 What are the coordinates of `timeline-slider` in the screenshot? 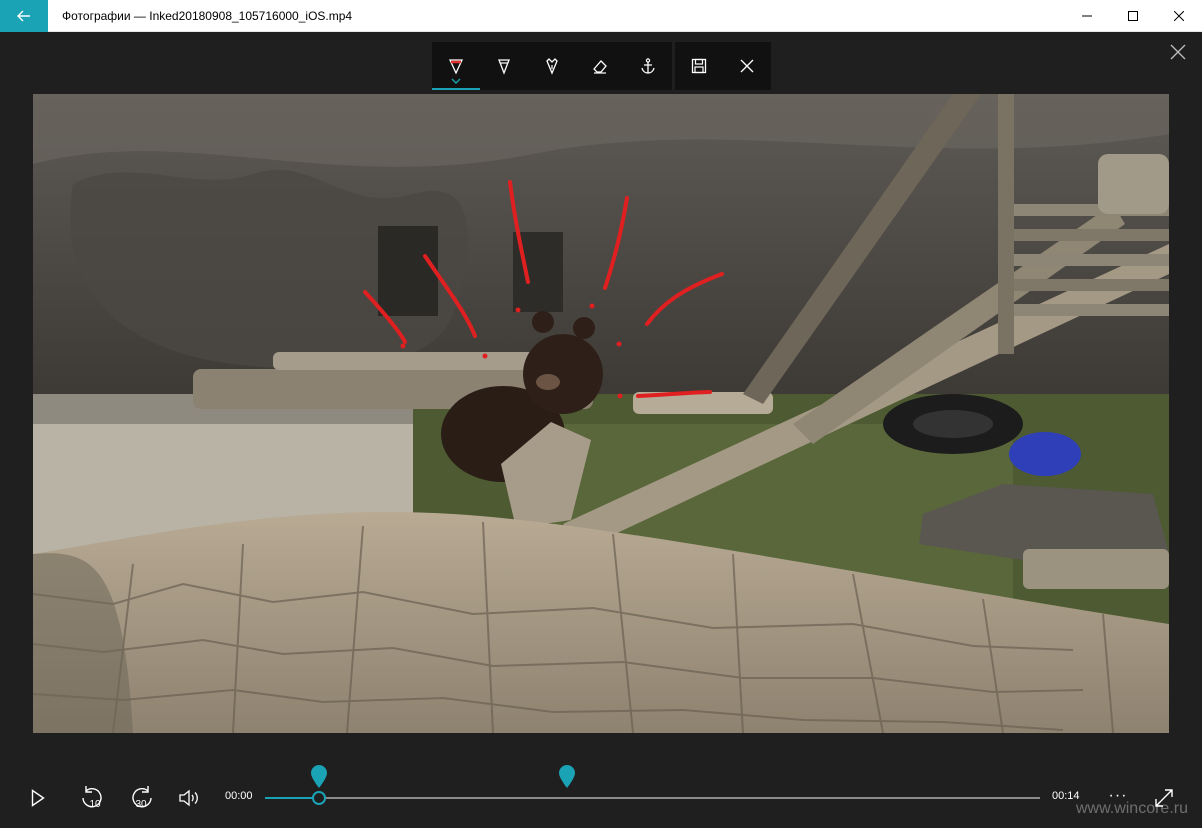 It's located at (652, 798).